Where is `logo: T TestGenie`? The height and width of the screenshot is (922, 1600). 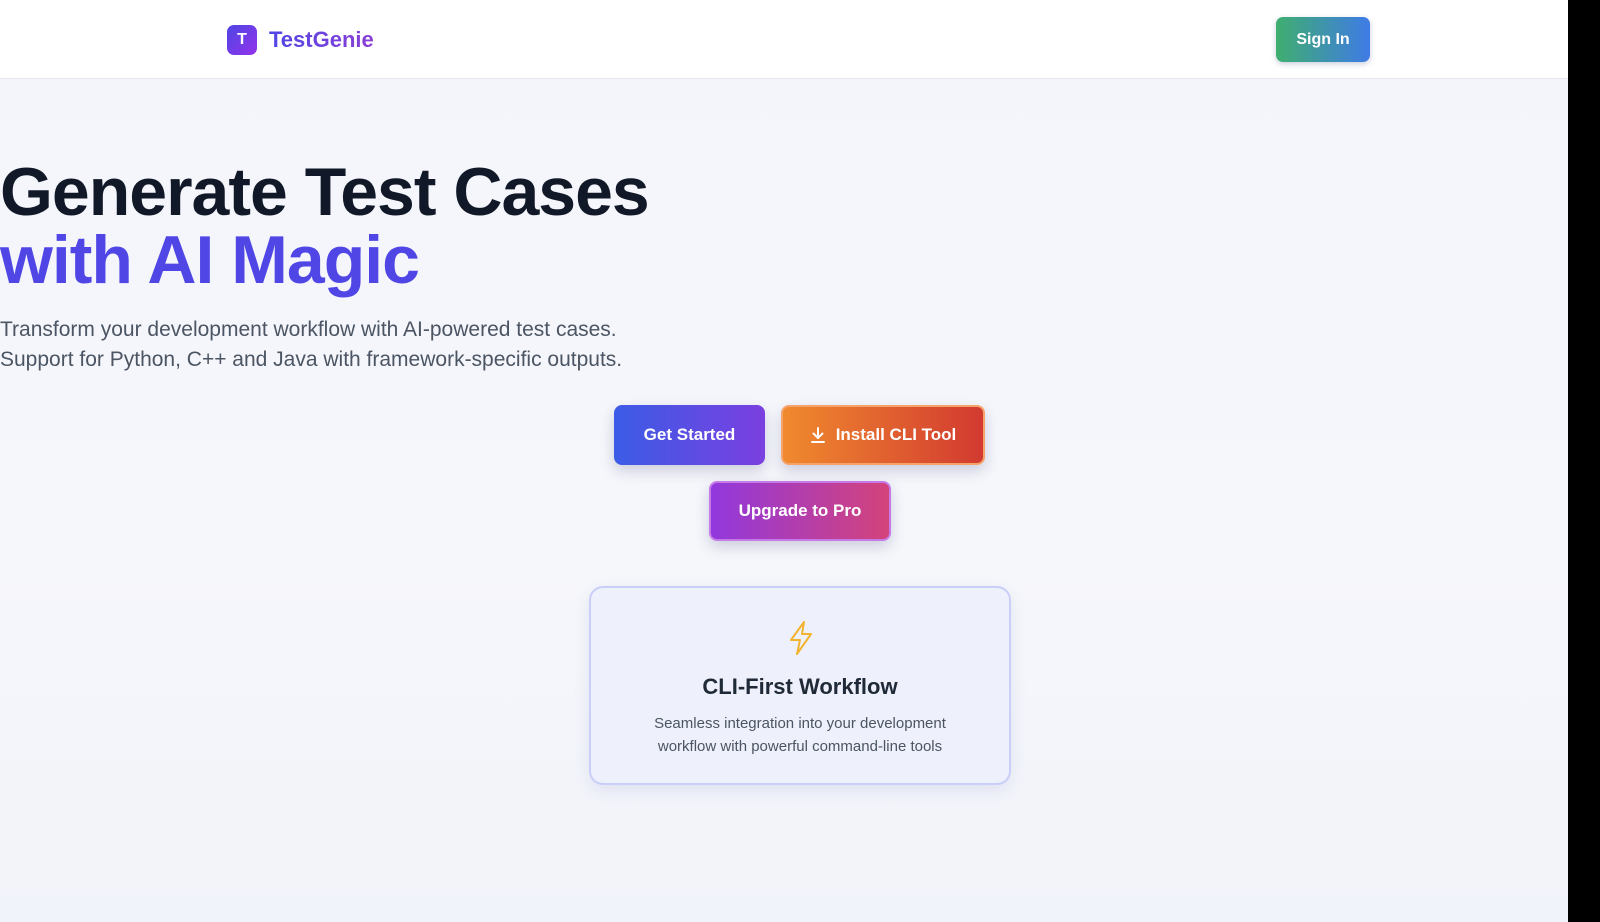
logo: T TestGenie is located at coordinates (300, 40).